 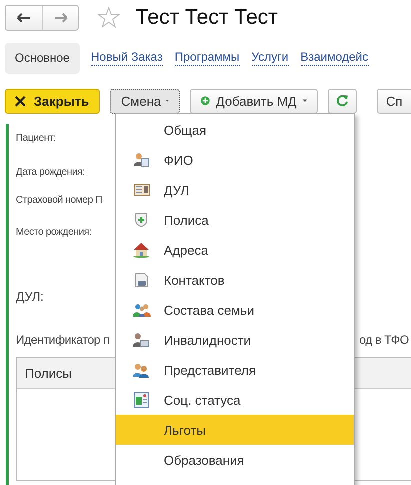 I want to click on menu-item: ДУЛ, so click(x=235, y=190).